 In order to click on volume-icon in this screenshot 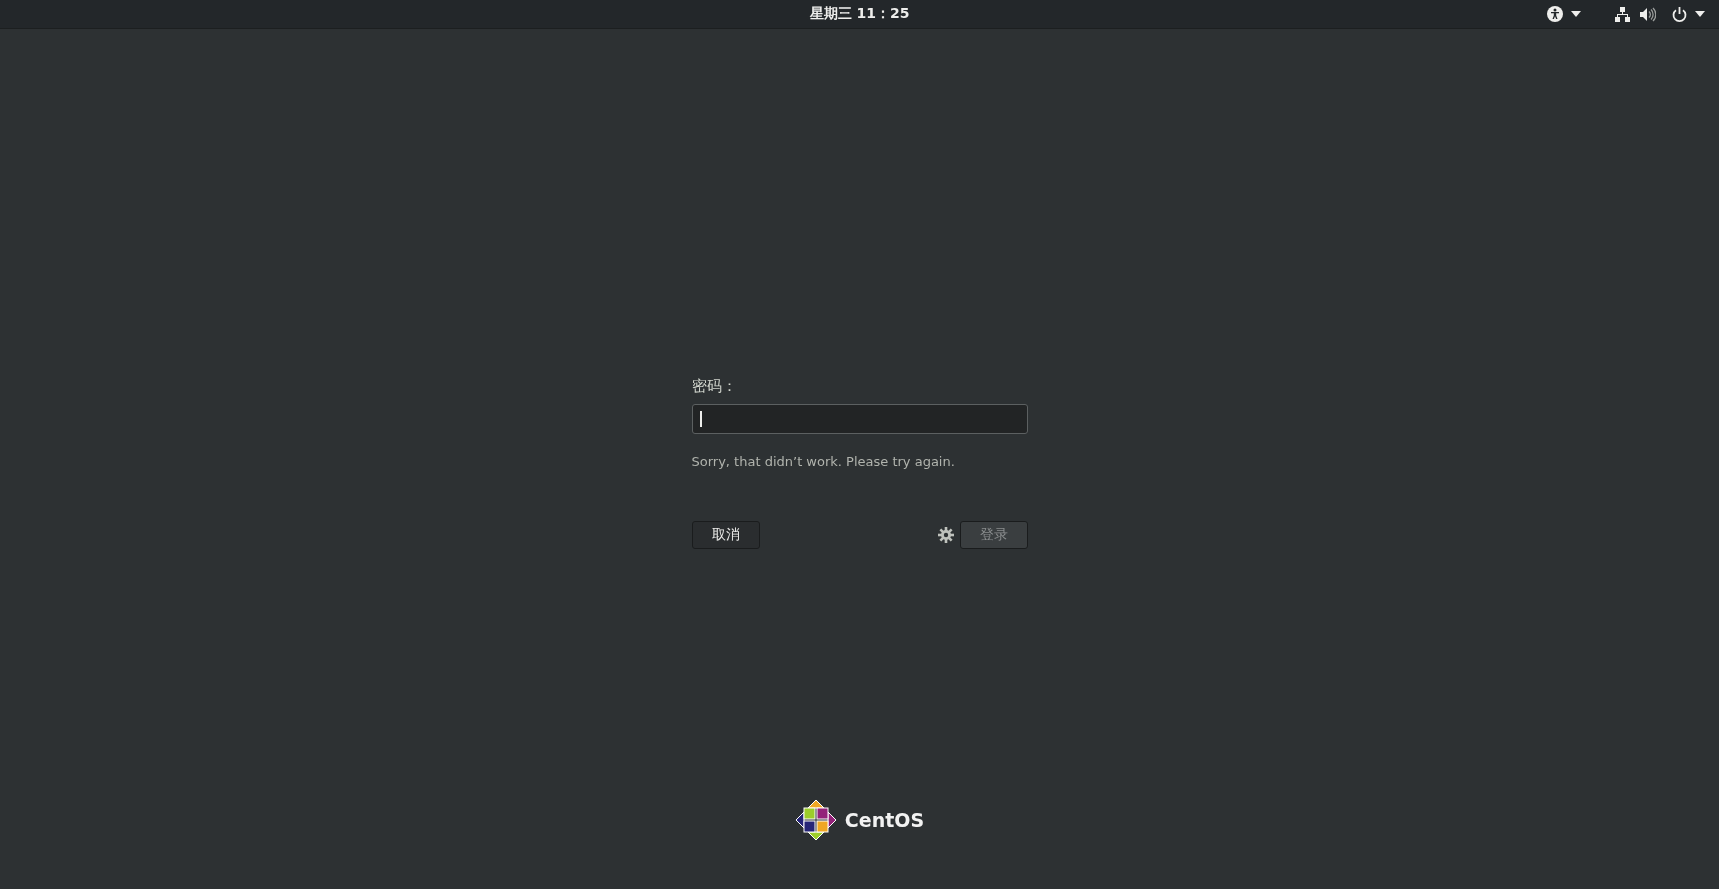, I will do `click(1648, 14)`.